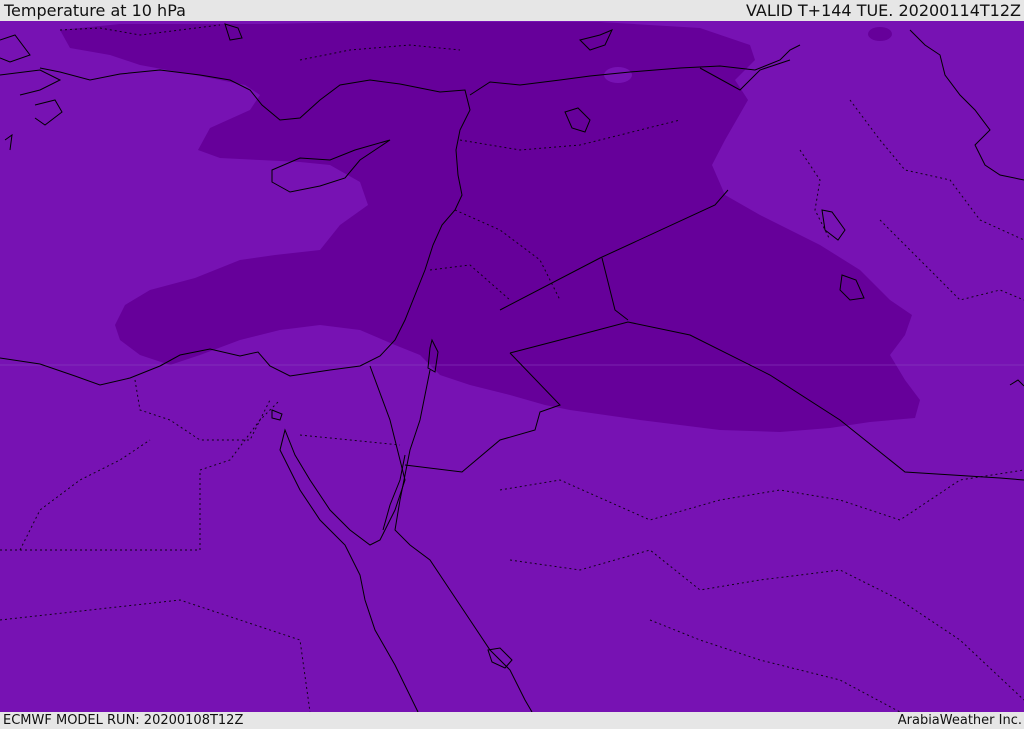  What do you see at coordinates (883, 10) in the screenshot?
I see `valid-time-label: VALID T+144 TUE. 20200114T12Z` at bounding box center [883, 10].